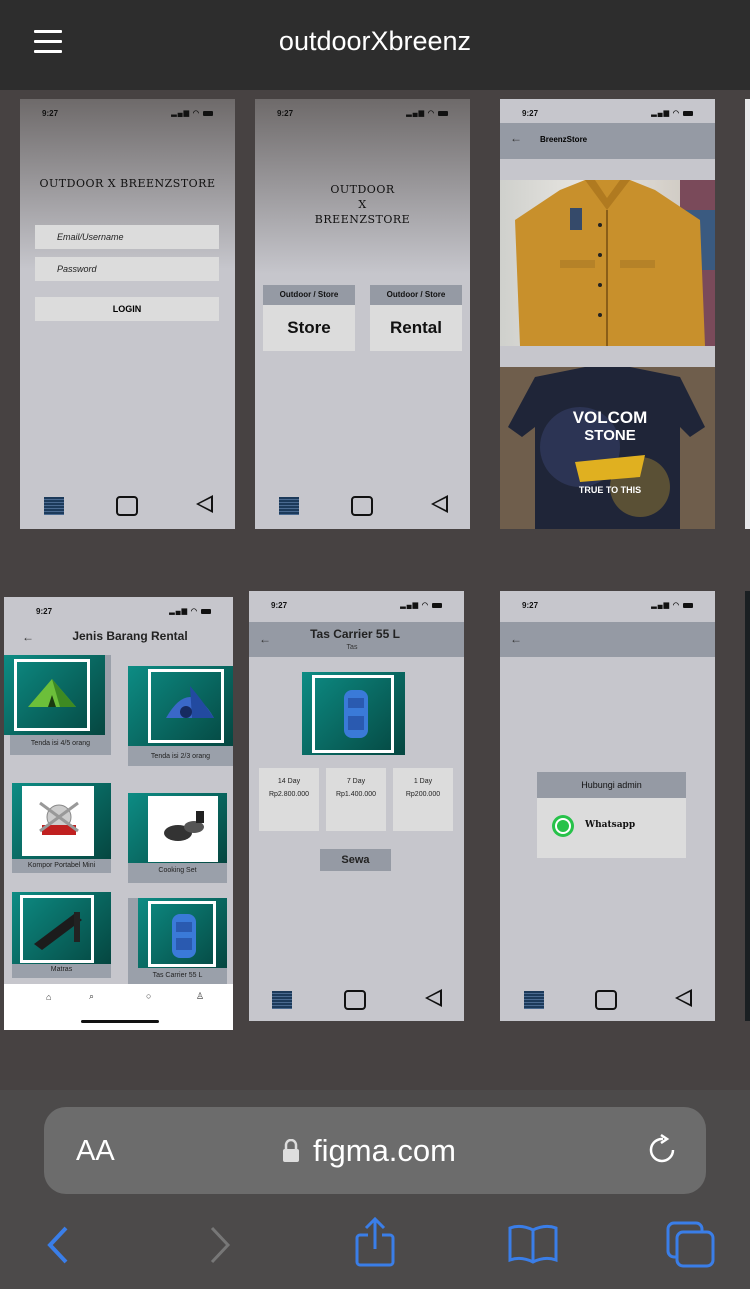  Describe the element at coordinates (375, 41) in the screenshot. I see `file-title: outdoorXbreenz` at that location.